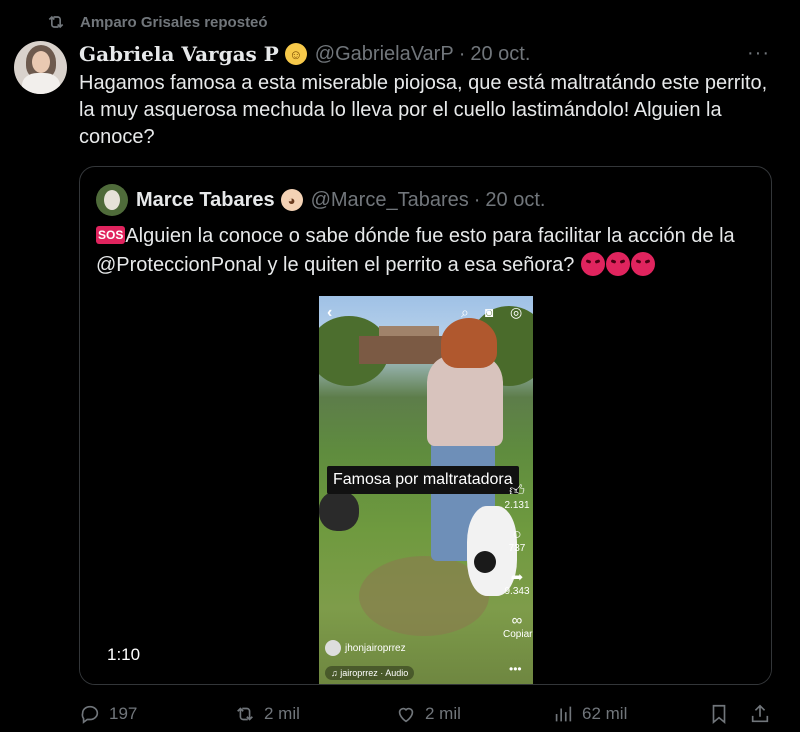  What do you see at coordinates (758, 53) in the screenshot?
I see `more-options-icon: ···` at bounding box center [758, 53].